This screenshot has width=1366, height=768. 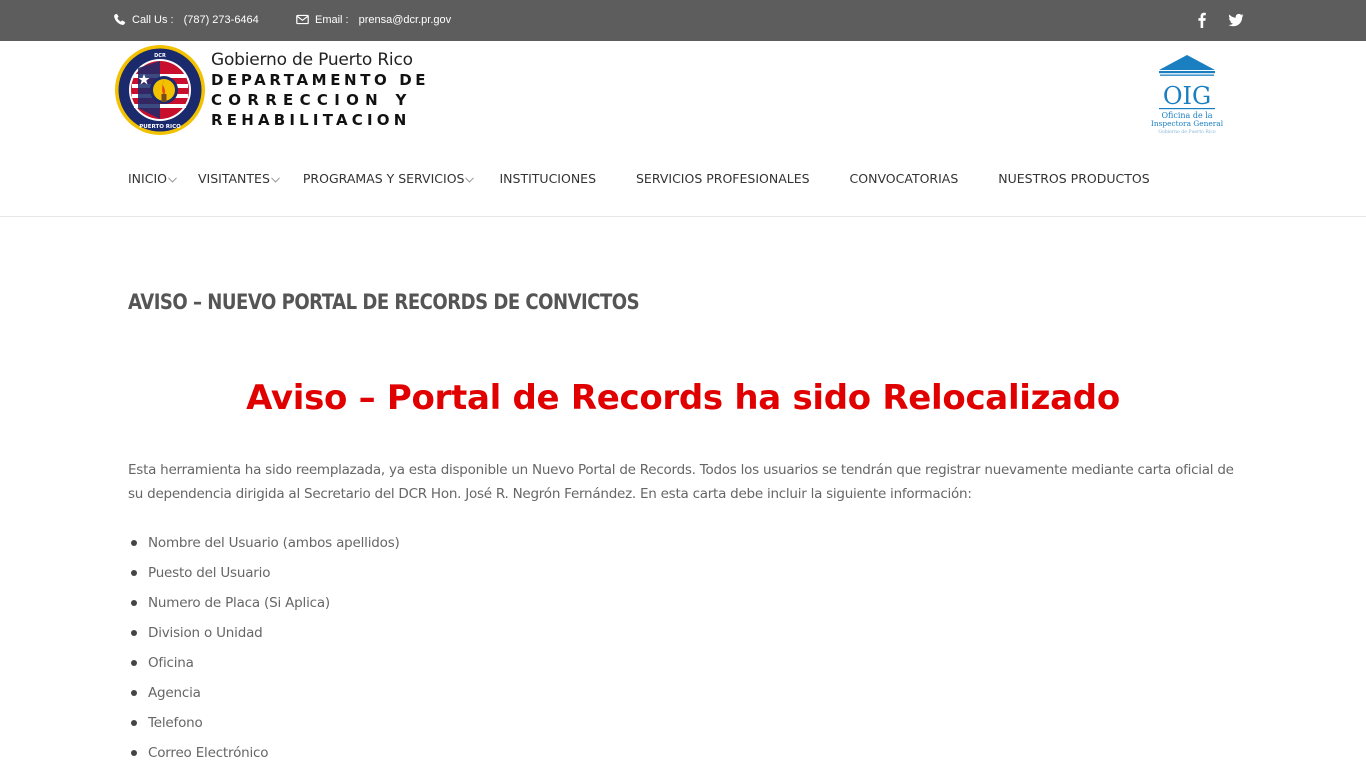 I want to click on nav-item-servicios-profesionales: SERVICIOS PROFESIONALES, so click(x=723, y=178).